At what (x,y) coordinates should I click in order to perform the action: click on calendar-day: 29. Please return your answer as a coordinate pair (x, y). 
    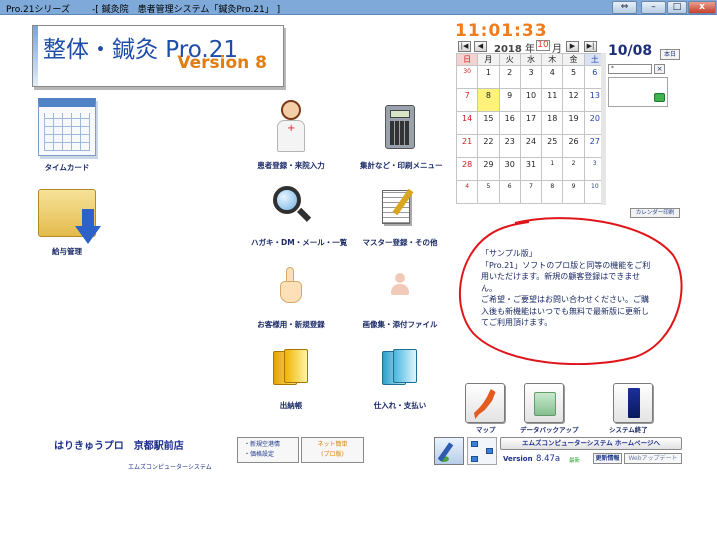
    Looking at the image, I should click on (488, 169).